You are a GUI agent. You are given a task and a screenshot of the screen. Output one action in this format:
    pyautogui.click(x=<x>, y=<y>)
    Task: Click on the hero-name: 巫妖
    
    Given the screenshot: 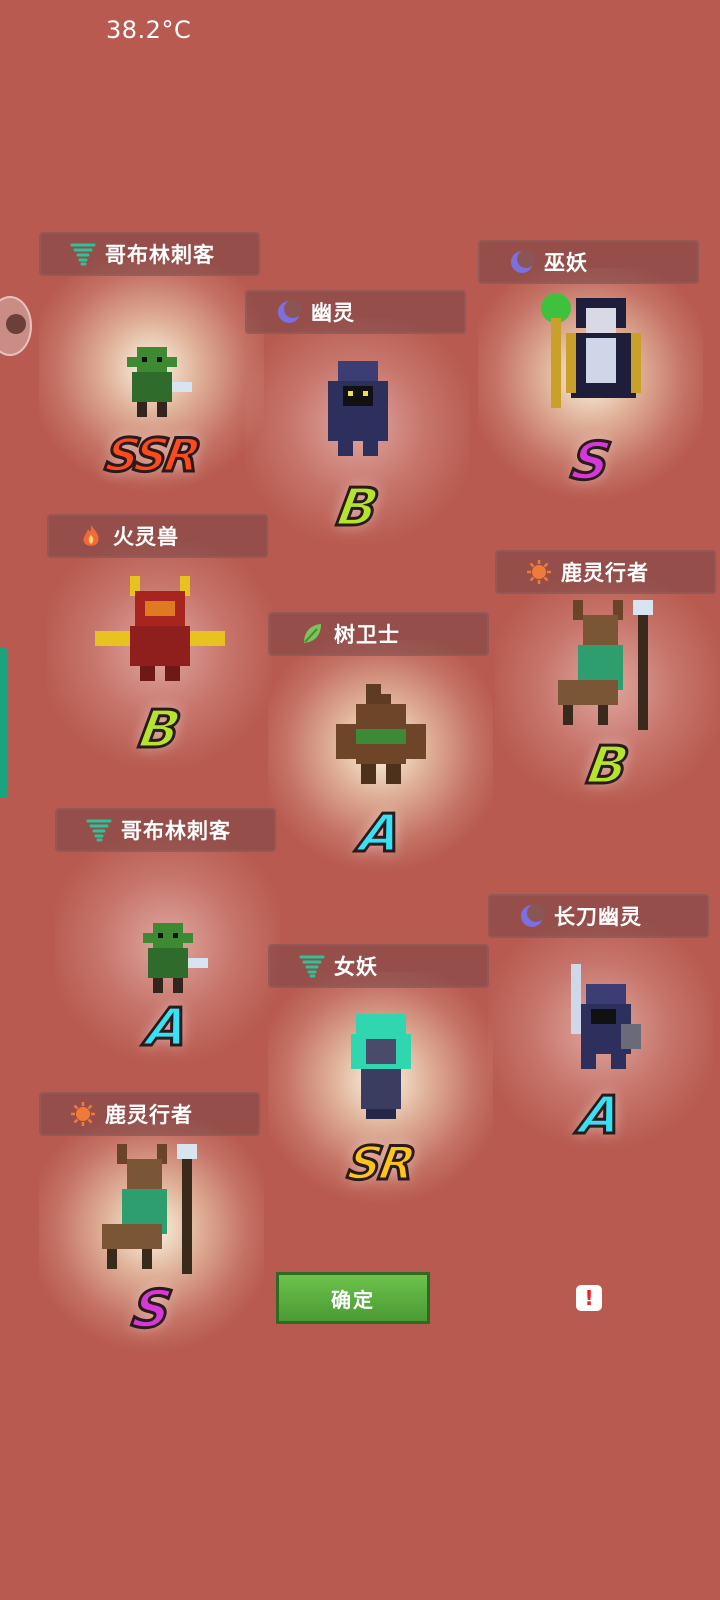 What is the action you would take?
    pyautogui.click(x=566, y=263)
    